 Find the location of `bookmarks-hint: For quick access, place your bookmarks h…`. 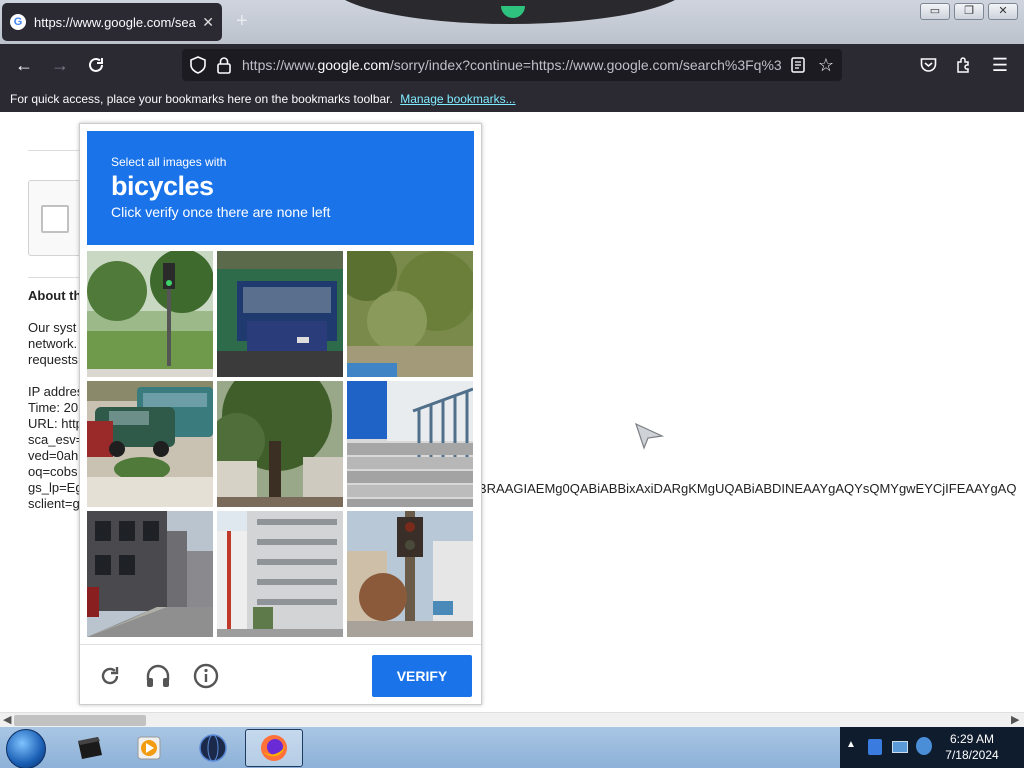

bookmarks-hint: For quick access, place your bookmarks h… is located at coordinates (201, 99).